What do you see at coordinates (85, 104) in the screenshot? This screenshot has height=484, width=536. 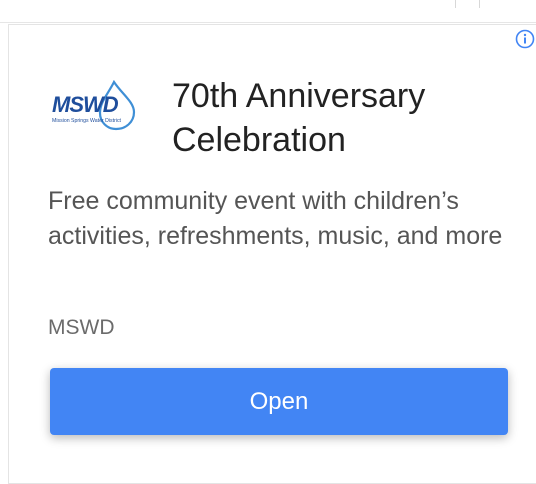 I see `logo-wordmark: MSWD` at bounding box center [85, 104].